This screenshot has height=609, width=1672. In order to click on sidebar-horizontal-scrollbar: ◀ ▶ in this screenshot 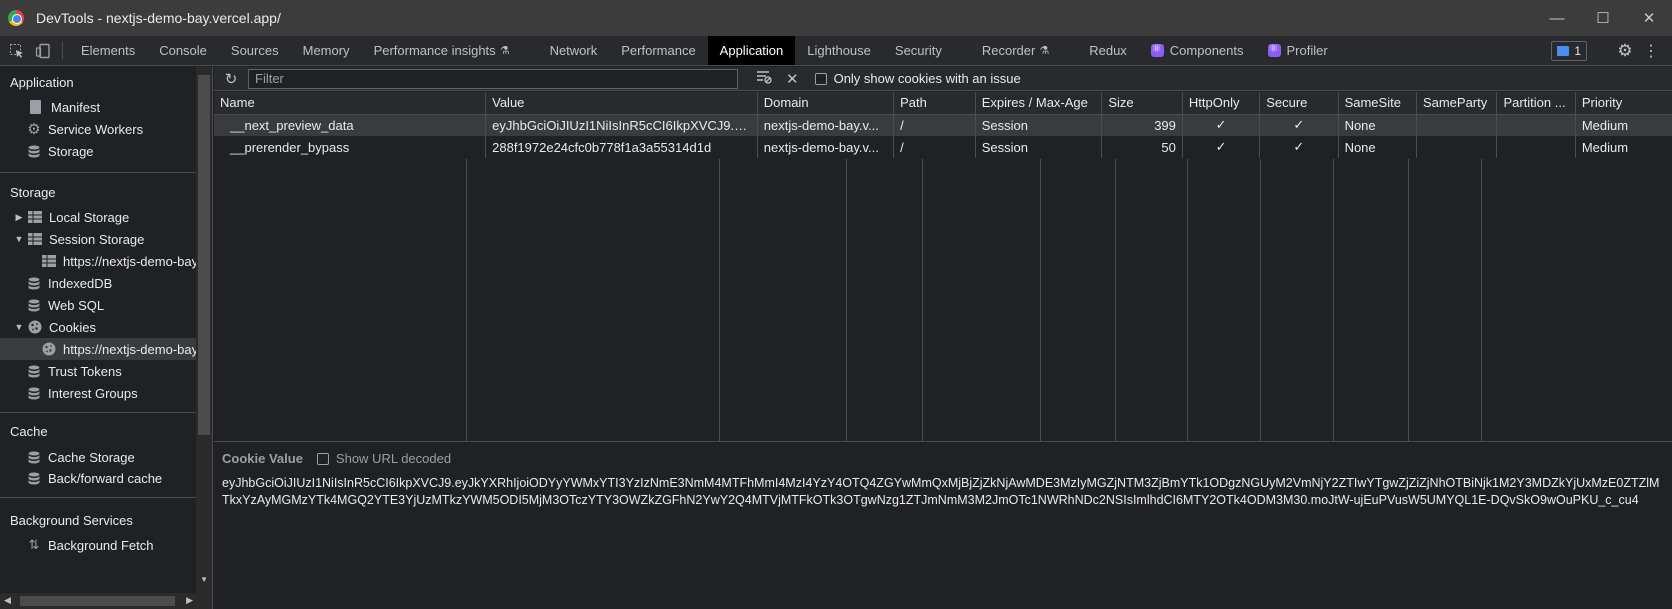, I will do `click(98, 601)`.